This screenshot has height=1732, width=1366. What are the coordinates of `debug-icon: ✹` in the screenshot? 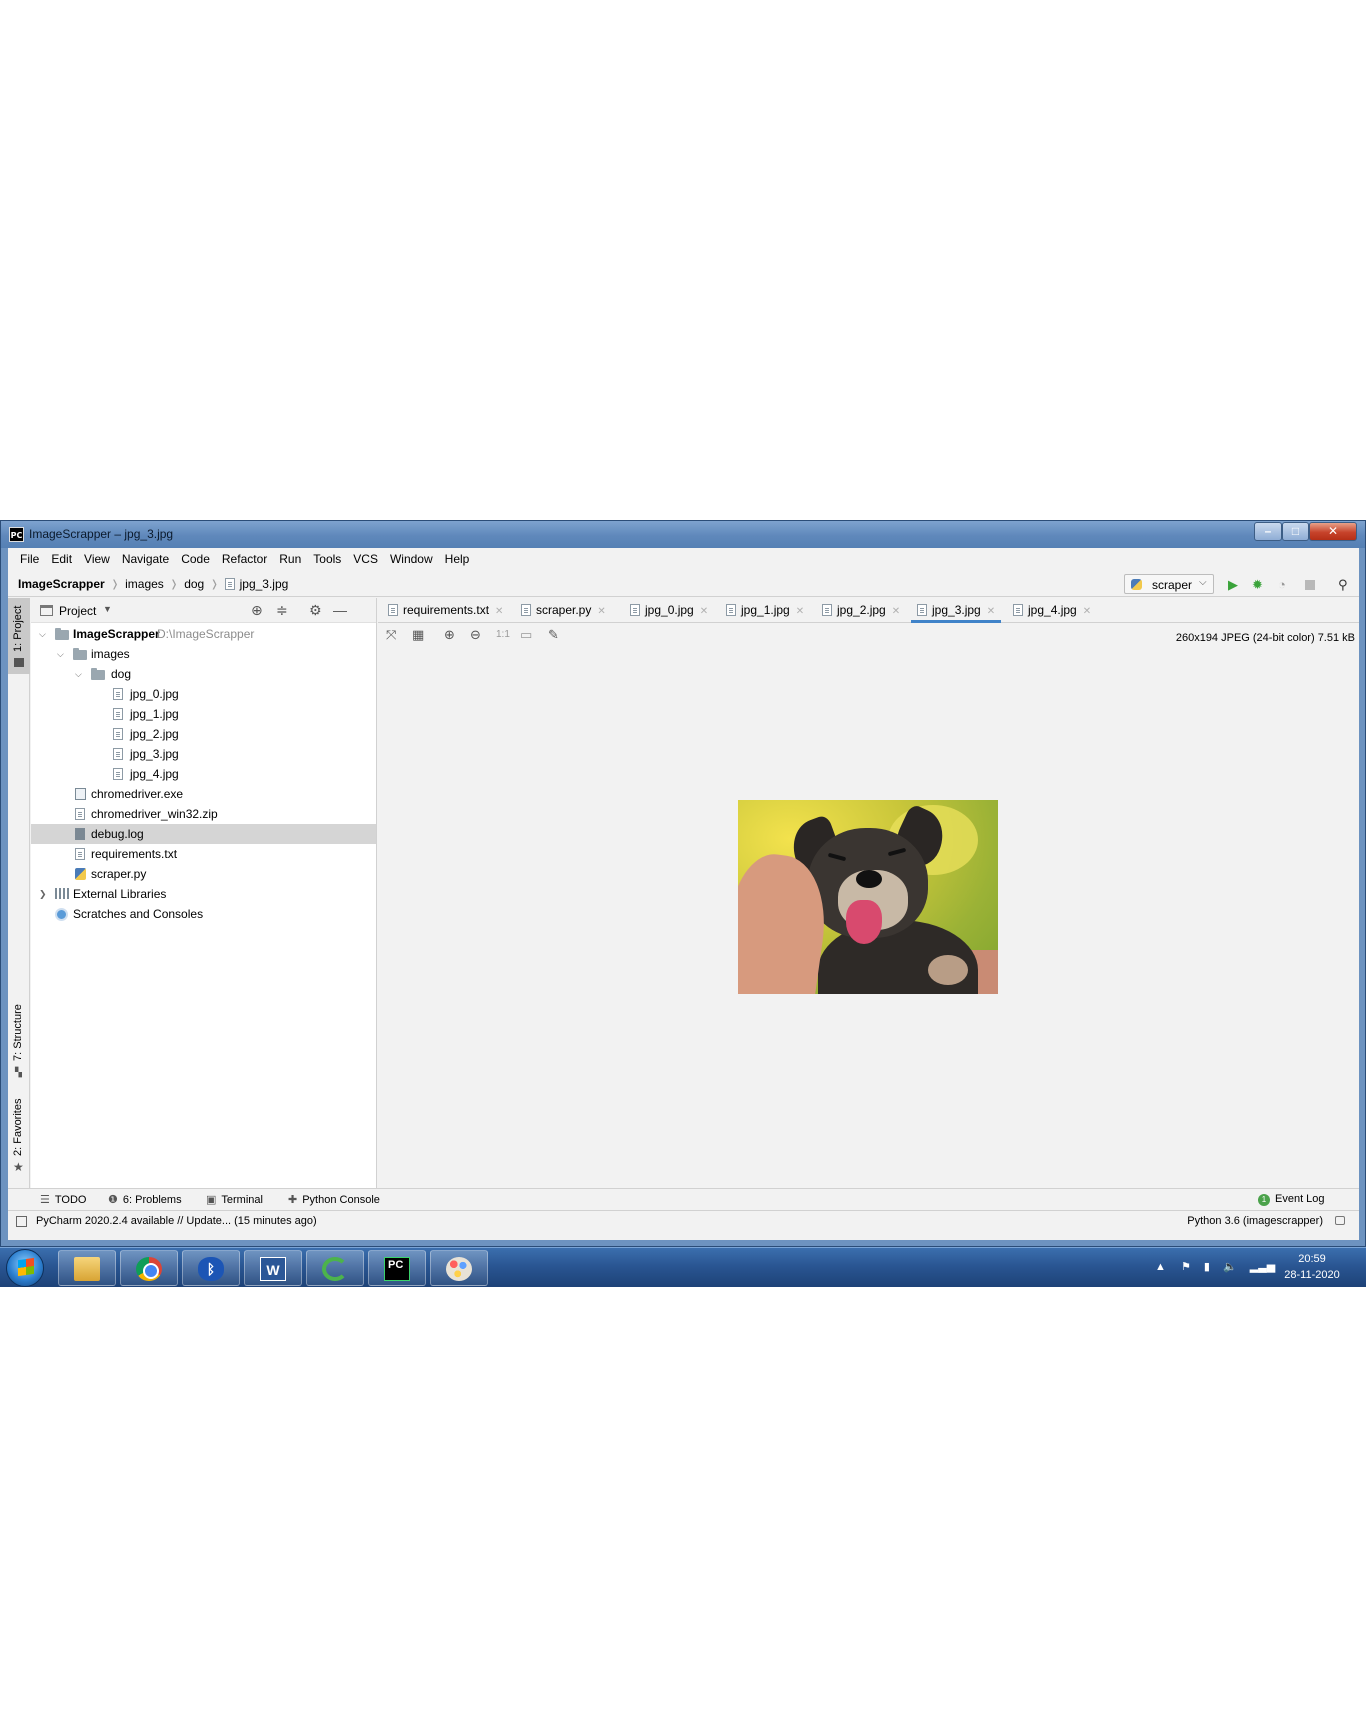 It's located at (1257, 584).